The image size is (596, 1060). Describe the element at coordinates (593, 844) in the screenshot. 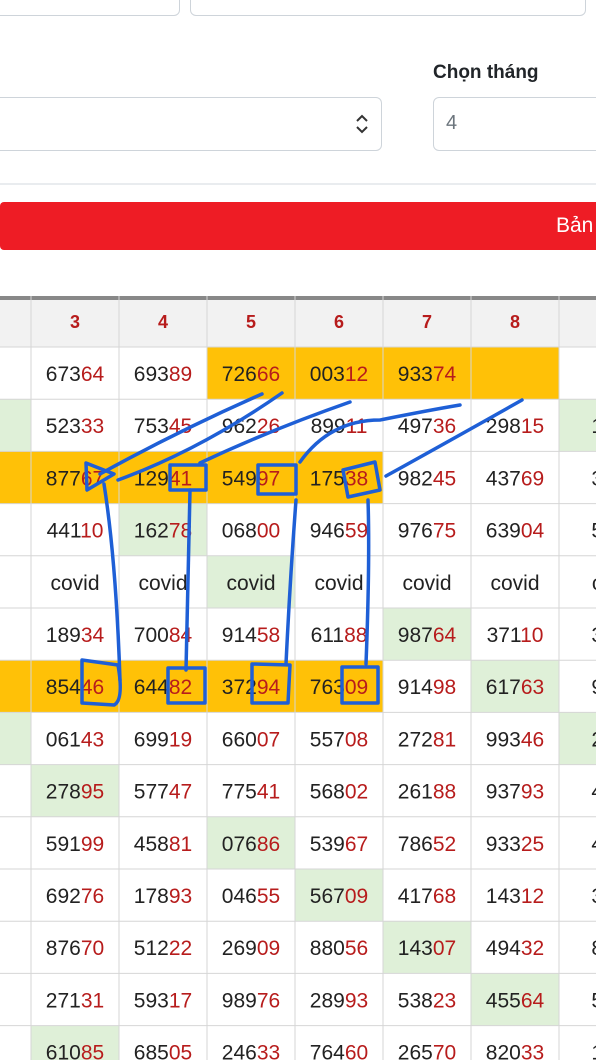

I see `table-cell: 49` at that location.